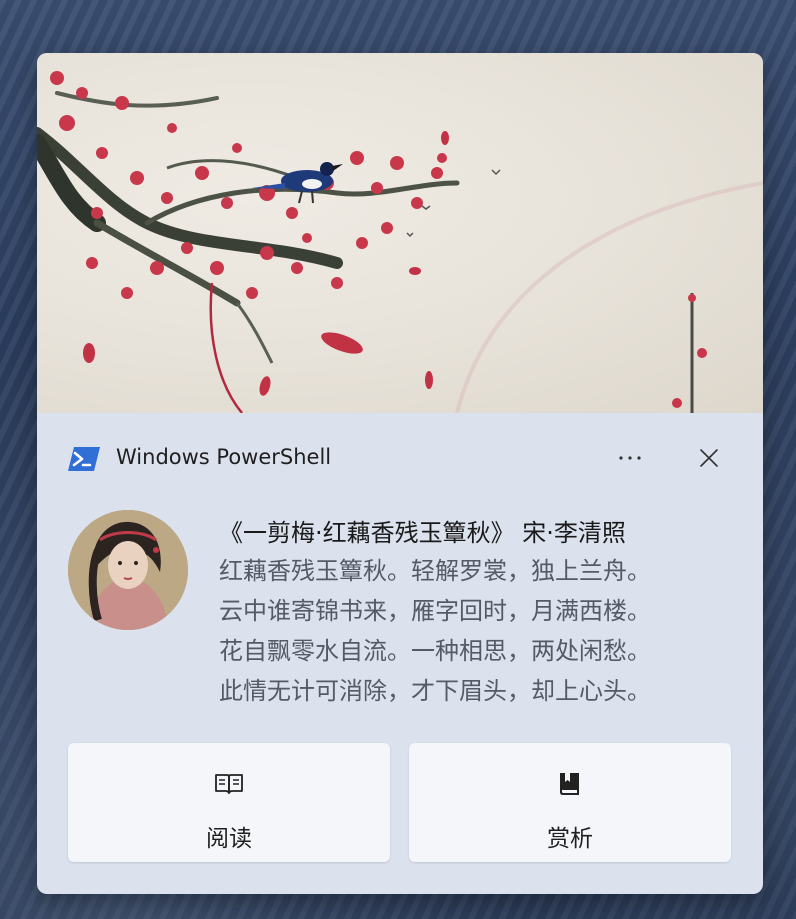 Image resolution: width=796 pixels, height=919 pixels. What do you see at coordinates (570, 802) in the screenshot?
I see `appreciation-button: 赏析` at bounding box center [570, 802].